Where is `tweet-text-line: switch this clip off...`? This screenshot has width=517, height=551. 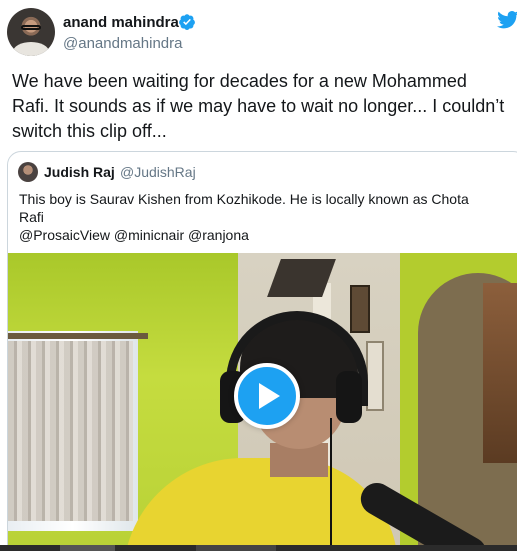
tweet-text-line: switch this clip off... is located at coordinates (89, 131).